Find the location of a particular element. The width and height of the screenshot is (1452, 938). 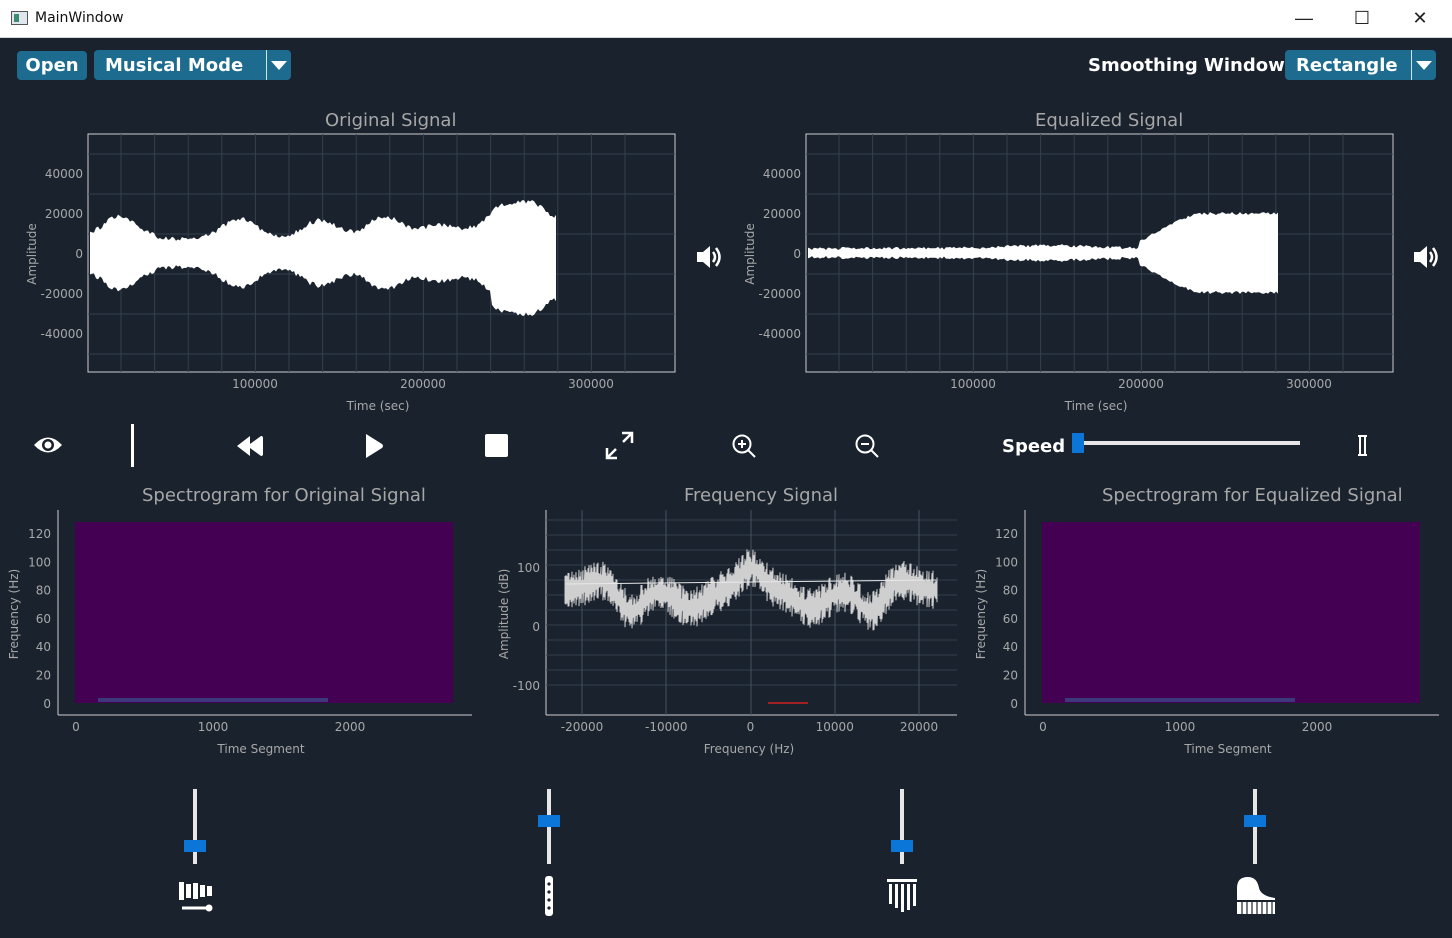

flute-icon is located at coordinates (549, 896).